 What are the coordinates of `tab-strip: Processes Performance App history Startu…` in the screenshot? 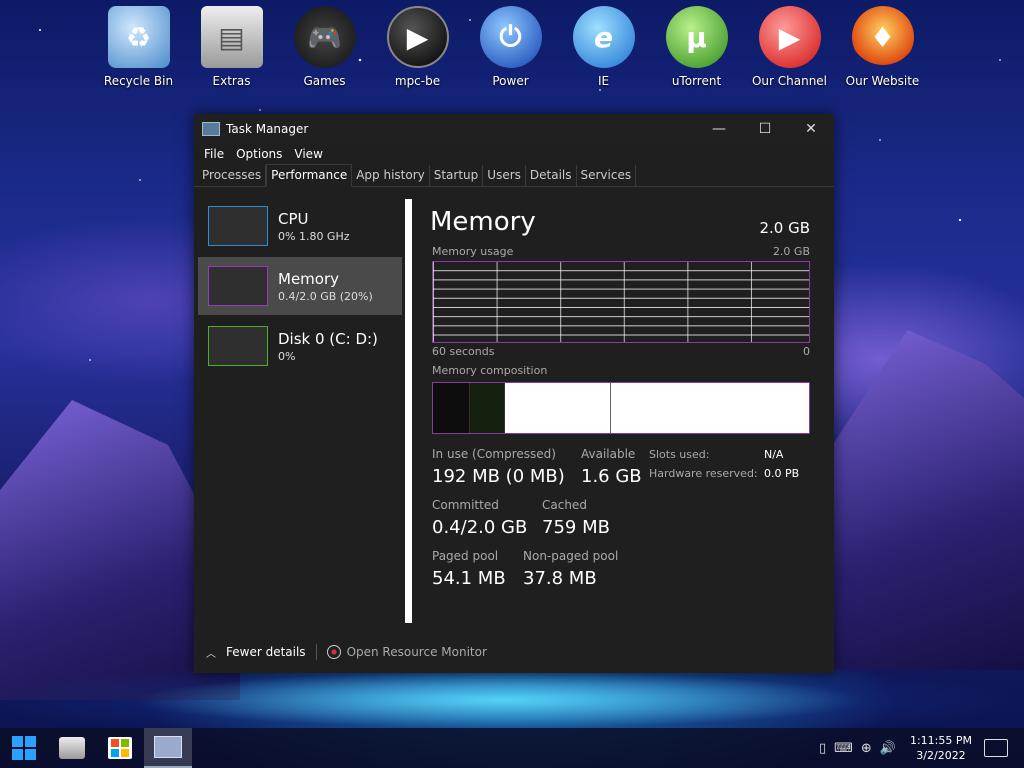 It's located at (514, 175).